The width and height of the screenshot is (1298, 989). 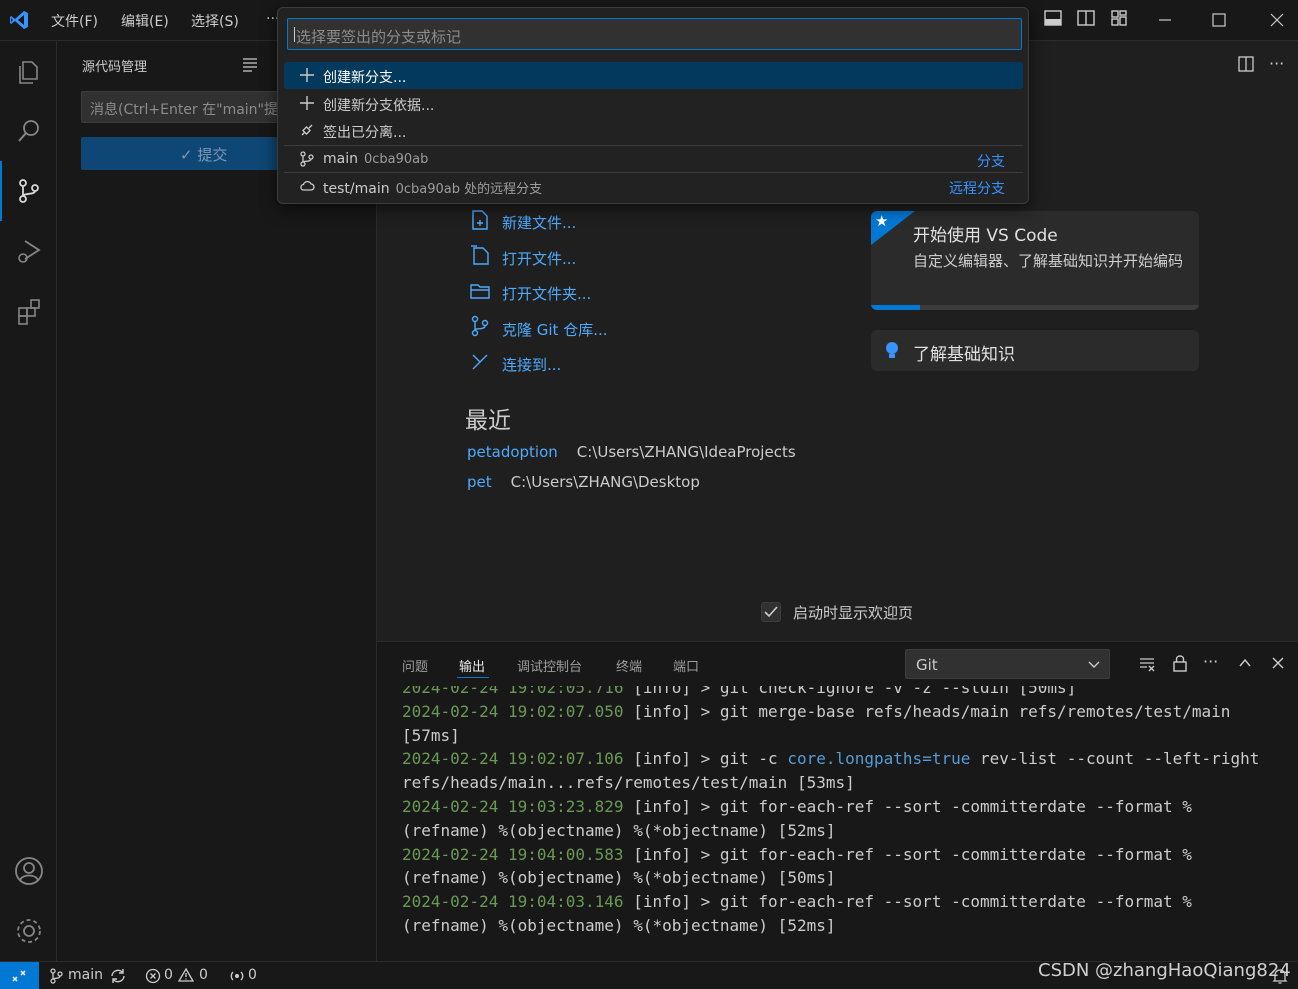 What do you see at coordinates (74, 21) in the screenshot?
I see `menu-file: 文件(F)` at bounding box center [74, 21].